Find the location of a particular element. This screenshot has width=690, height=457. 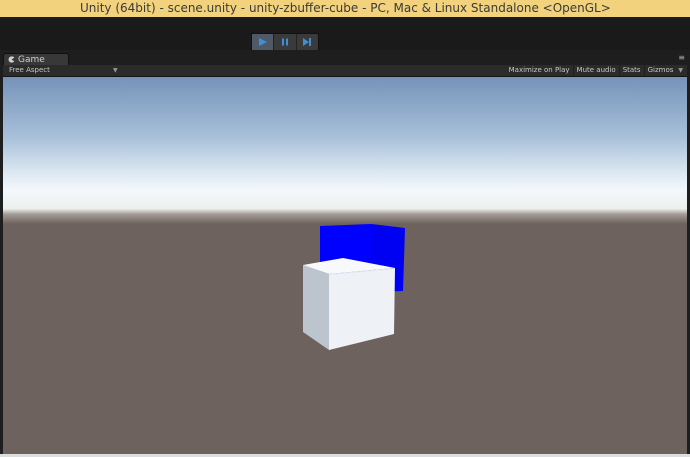

aspect-dropdown-arrow-icon: ▼ is located at coordinates (115, 70).